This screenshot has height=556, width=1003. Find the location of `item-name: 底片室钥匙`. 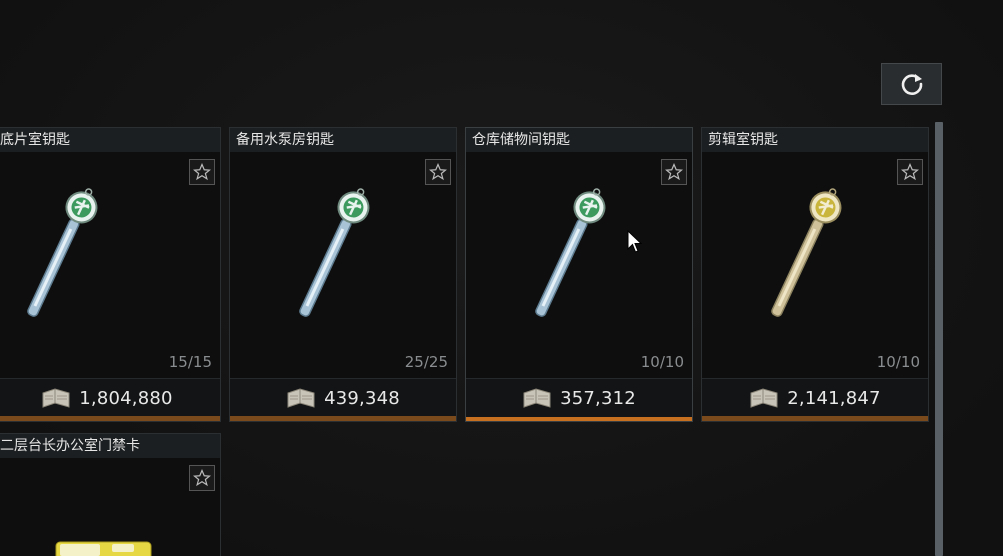

item-name: 底片室钥匙 is located at coordinates (110, 140).